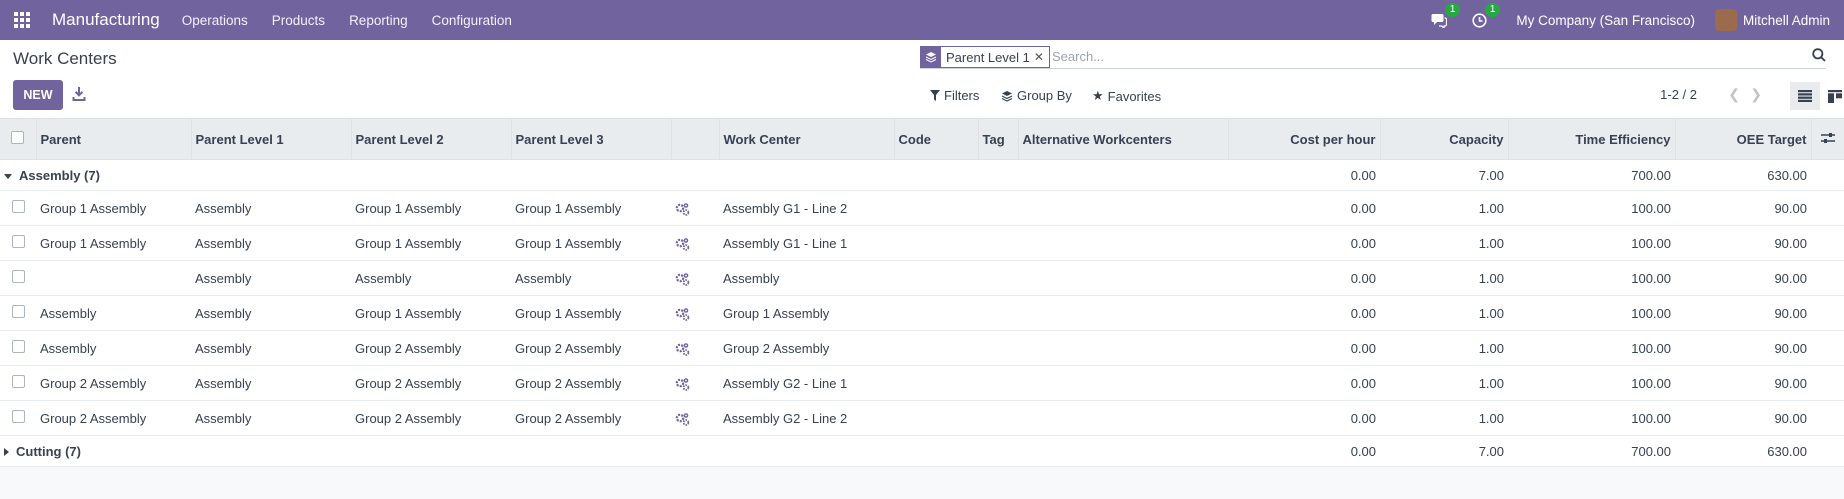  What do you see at coordinates (431, 278) in the screenshot?
I see `cell-parent-level-2: Assembly` at bounding box center [431, 278].